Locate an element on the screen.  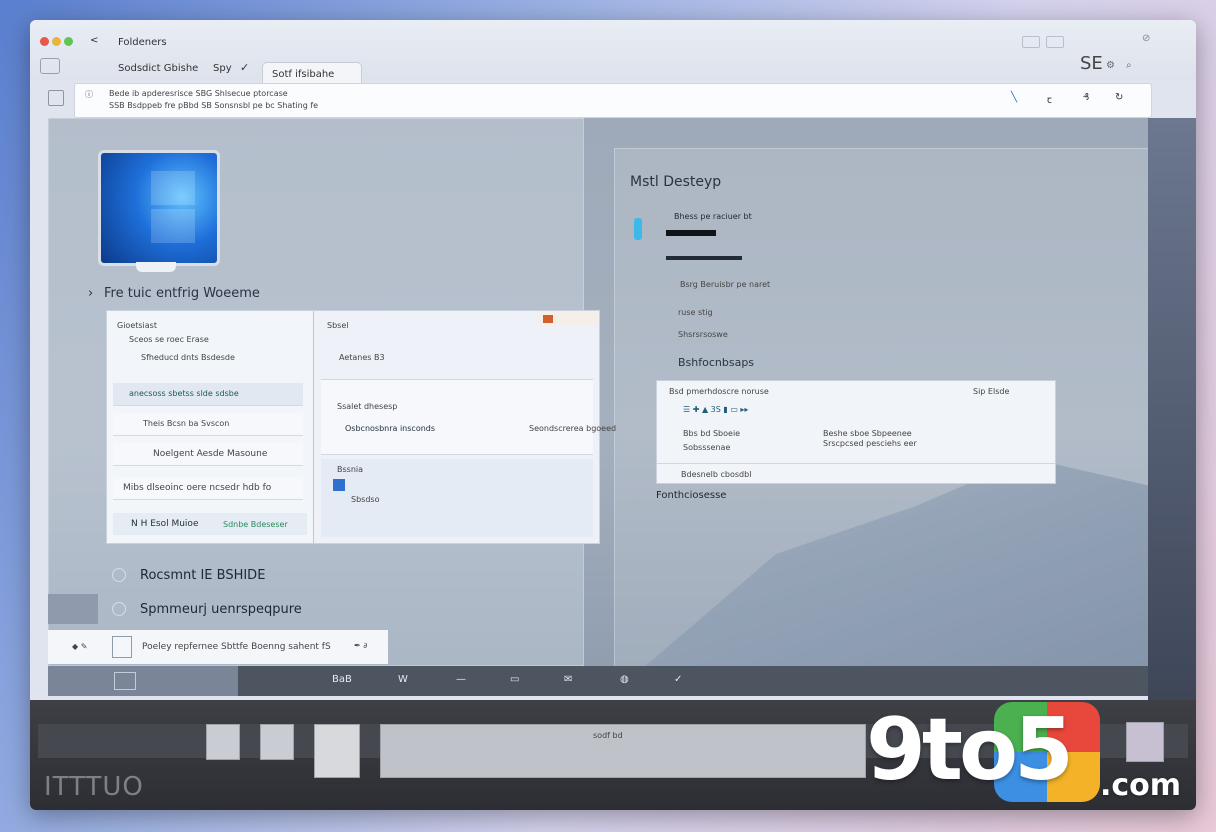
explorer-left-item: anecsoss sbetss slde sdsbe is located at coordinates (184, 393).